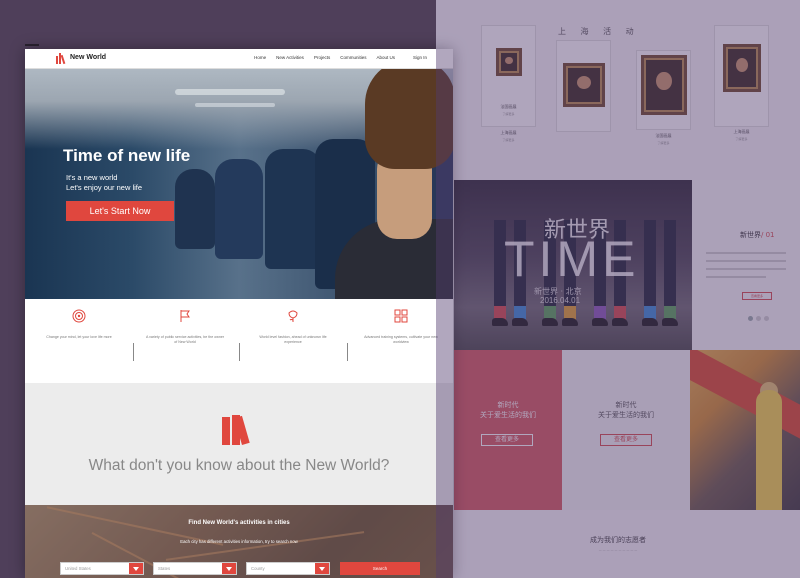 This screenshot has width=800, height=578. I want to click on county-select: County, so click(288, 568).